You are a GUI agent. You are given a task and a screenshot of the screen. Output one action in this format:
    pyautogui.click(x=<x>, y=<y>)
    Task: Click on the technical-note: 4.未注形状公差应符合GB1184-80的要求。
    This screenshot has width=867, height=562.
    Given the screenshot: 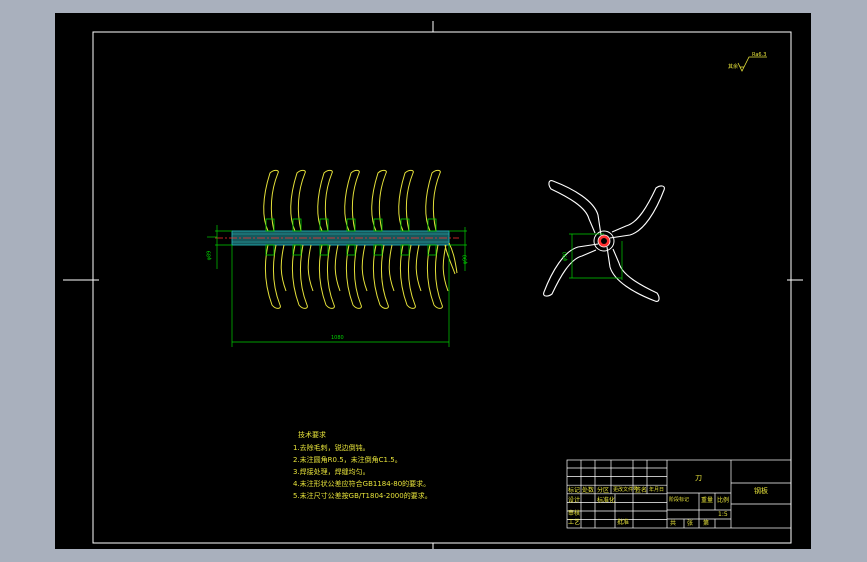 What is the action you would take?
    pyautogui.click(x=362, y=484)
    